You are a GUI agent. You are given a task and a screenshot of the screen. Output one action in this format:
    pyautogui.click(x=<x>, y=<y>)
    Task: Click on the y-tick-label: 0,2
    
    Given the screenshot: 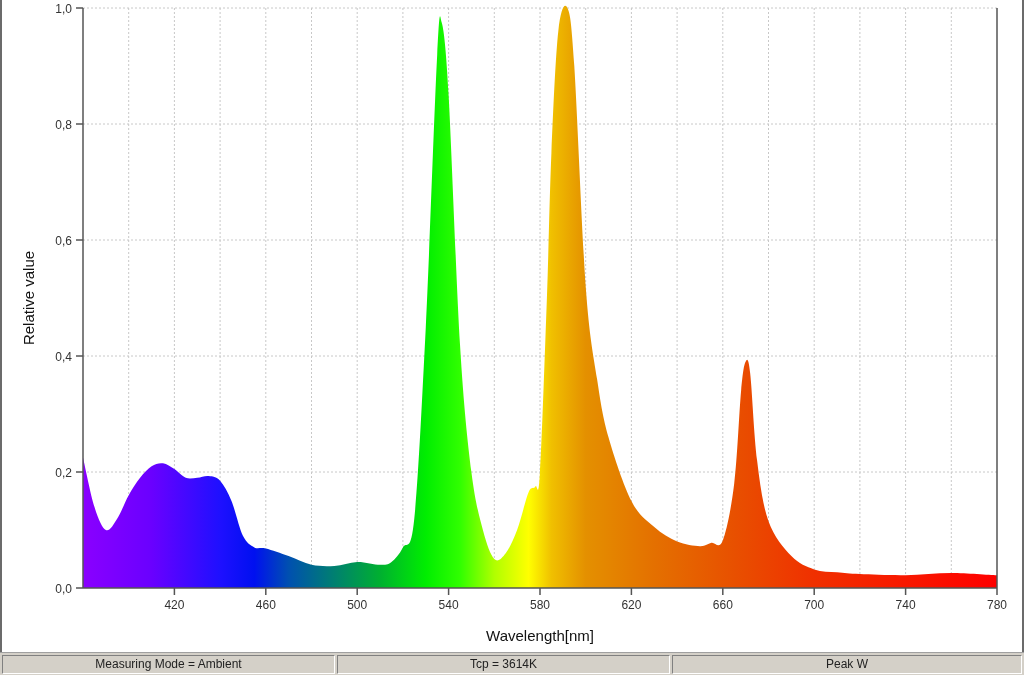 What is the action you would take?
    pyautogui.click(x=63, y=472)
    